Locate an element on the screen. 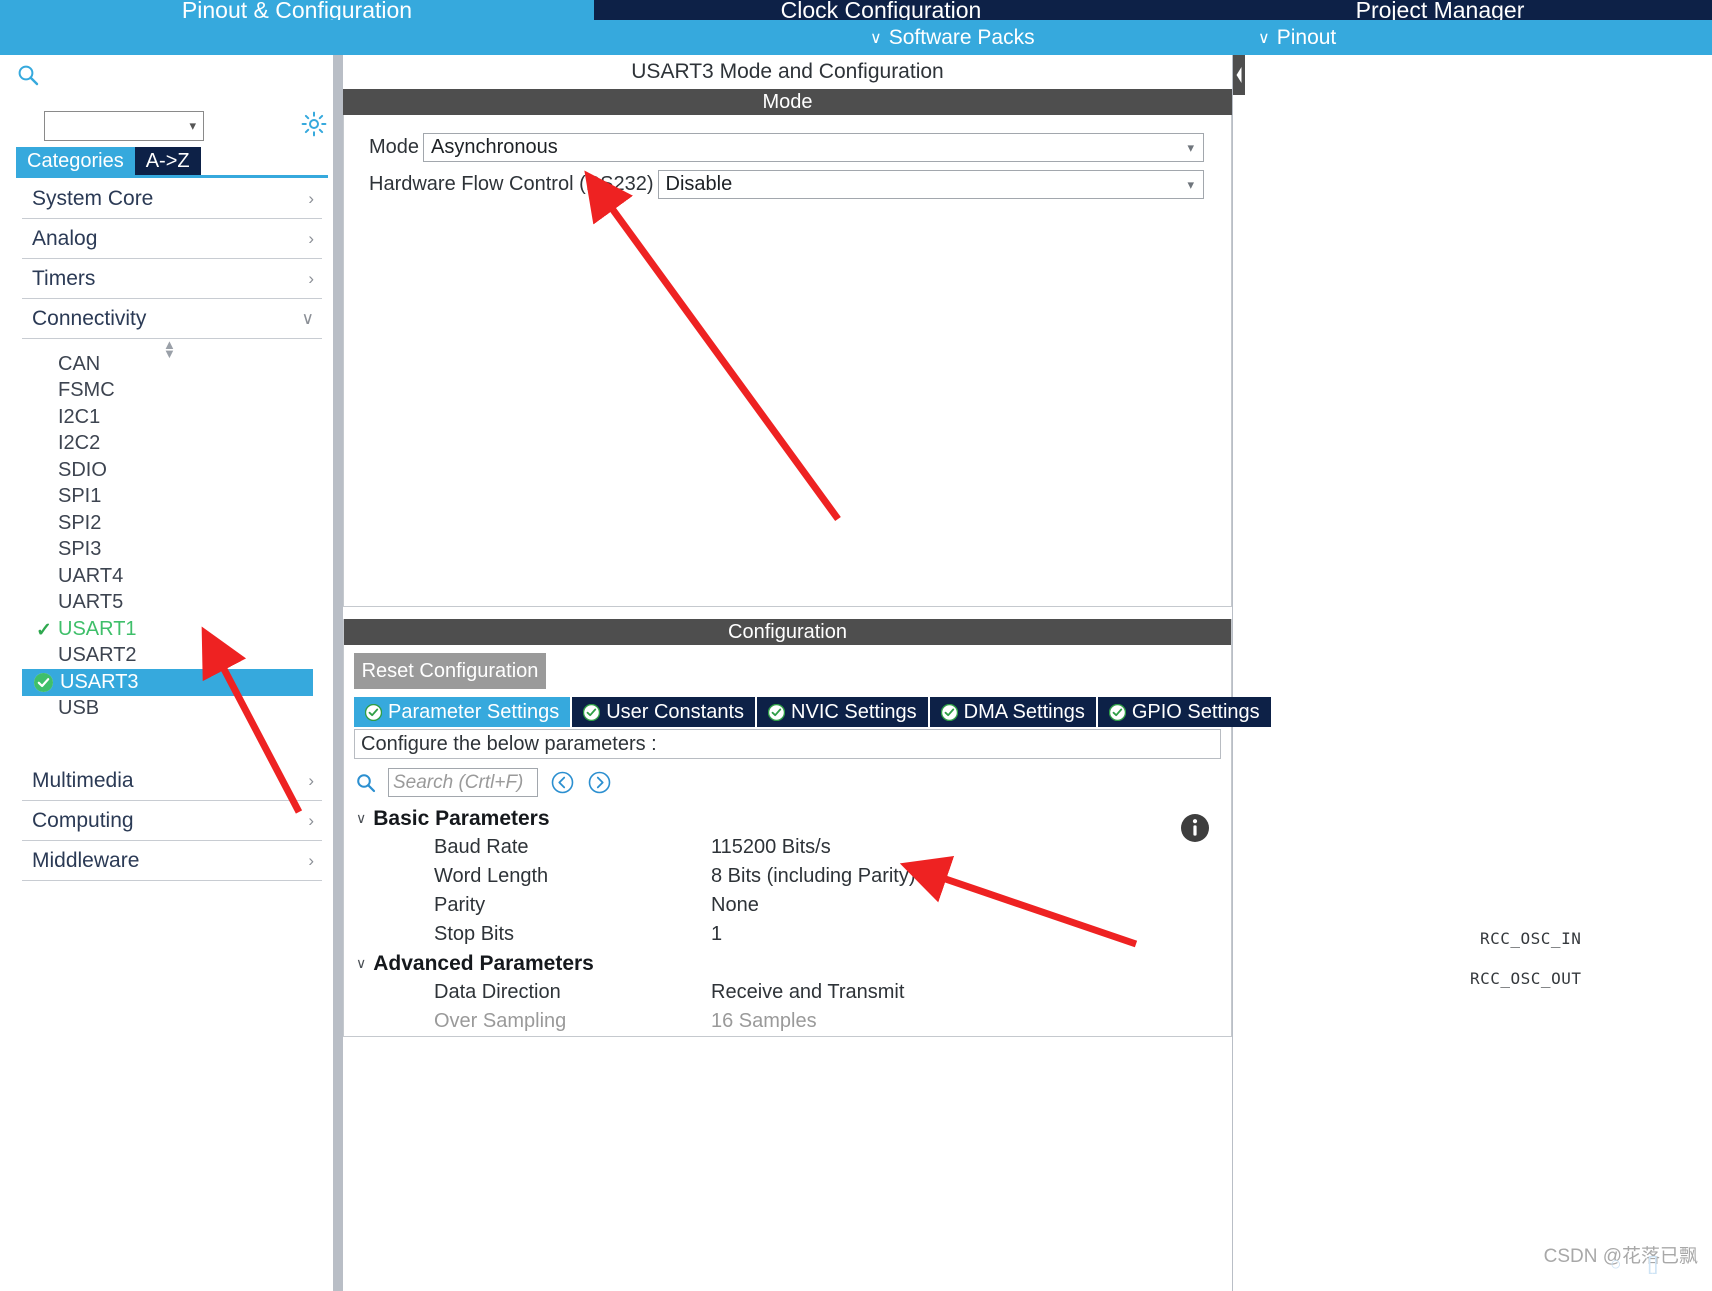  param-word-length-name: Word Length is located at coordinates (491, 876).